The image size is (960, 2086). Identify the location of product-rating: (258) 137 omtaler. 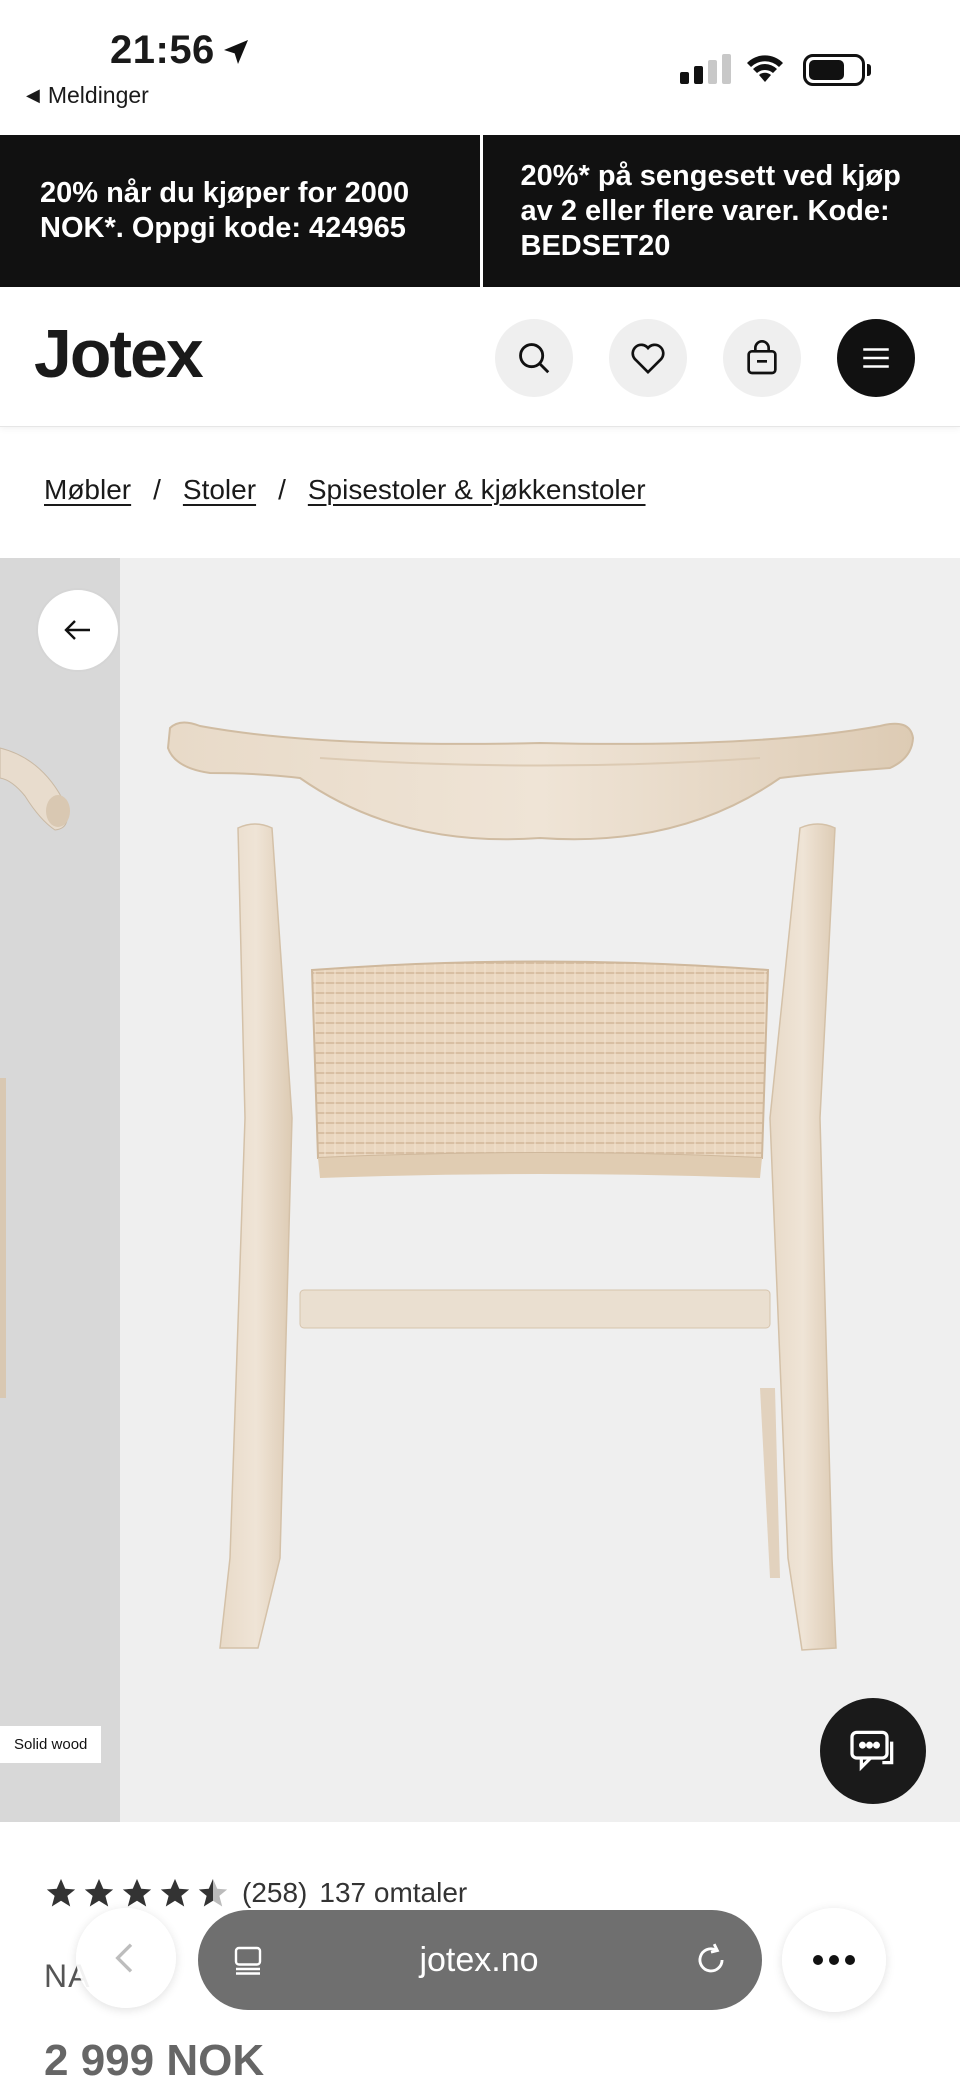
(255, 1893).